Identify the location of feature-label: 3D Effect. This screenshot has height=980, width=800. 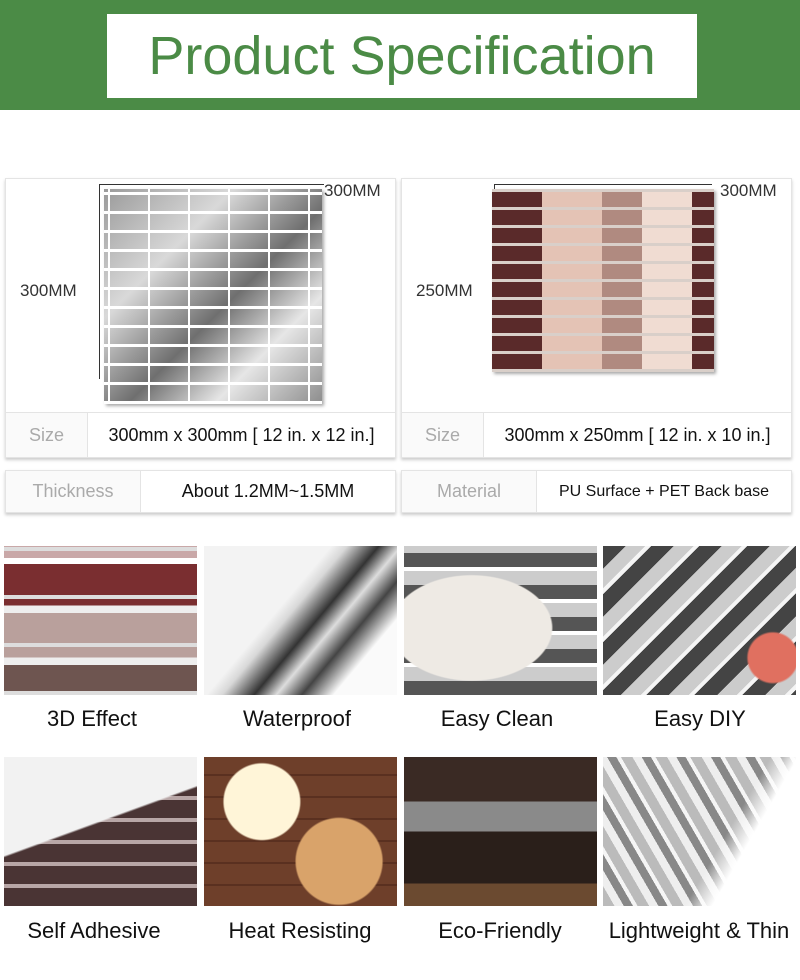
(92, 718).